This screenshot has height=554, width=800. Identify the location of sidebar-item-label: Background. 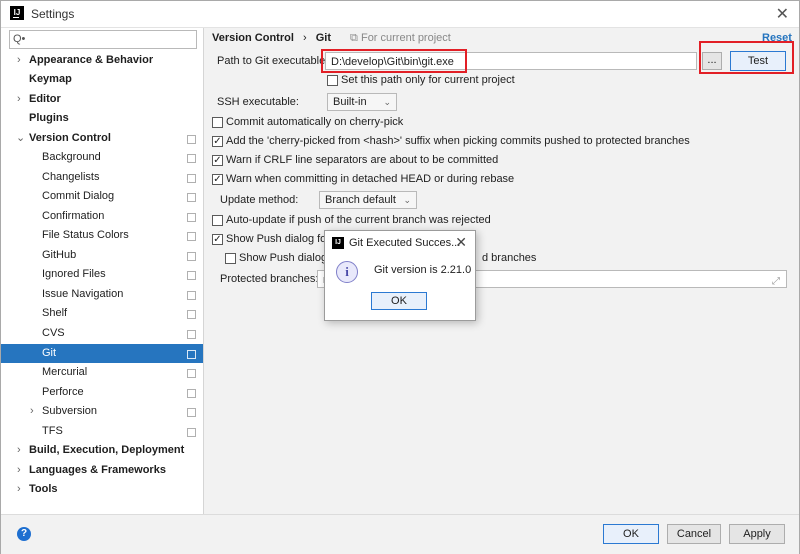
(71, 157).